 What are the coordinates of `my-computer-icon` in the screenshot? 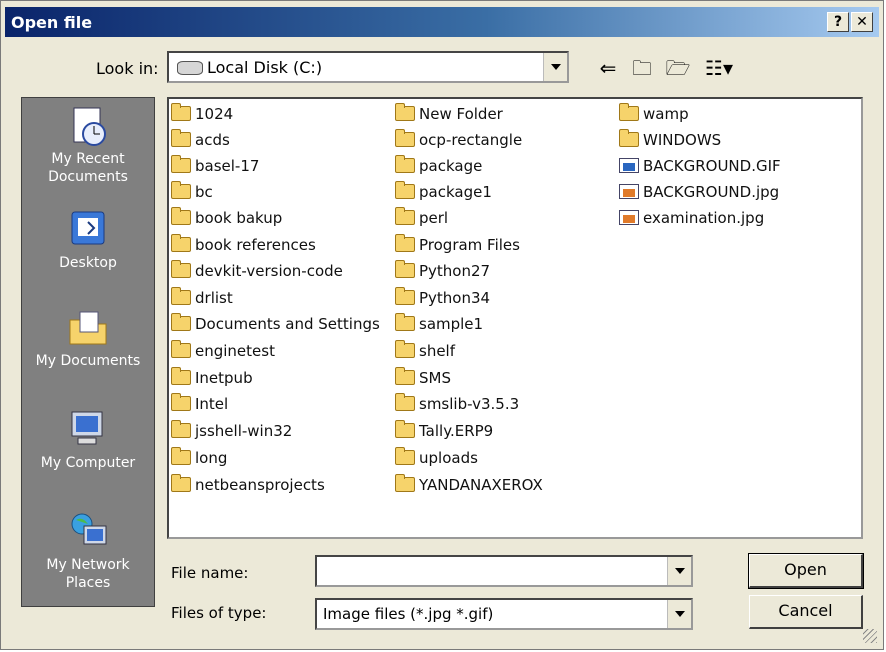 It's located at (88, 430).